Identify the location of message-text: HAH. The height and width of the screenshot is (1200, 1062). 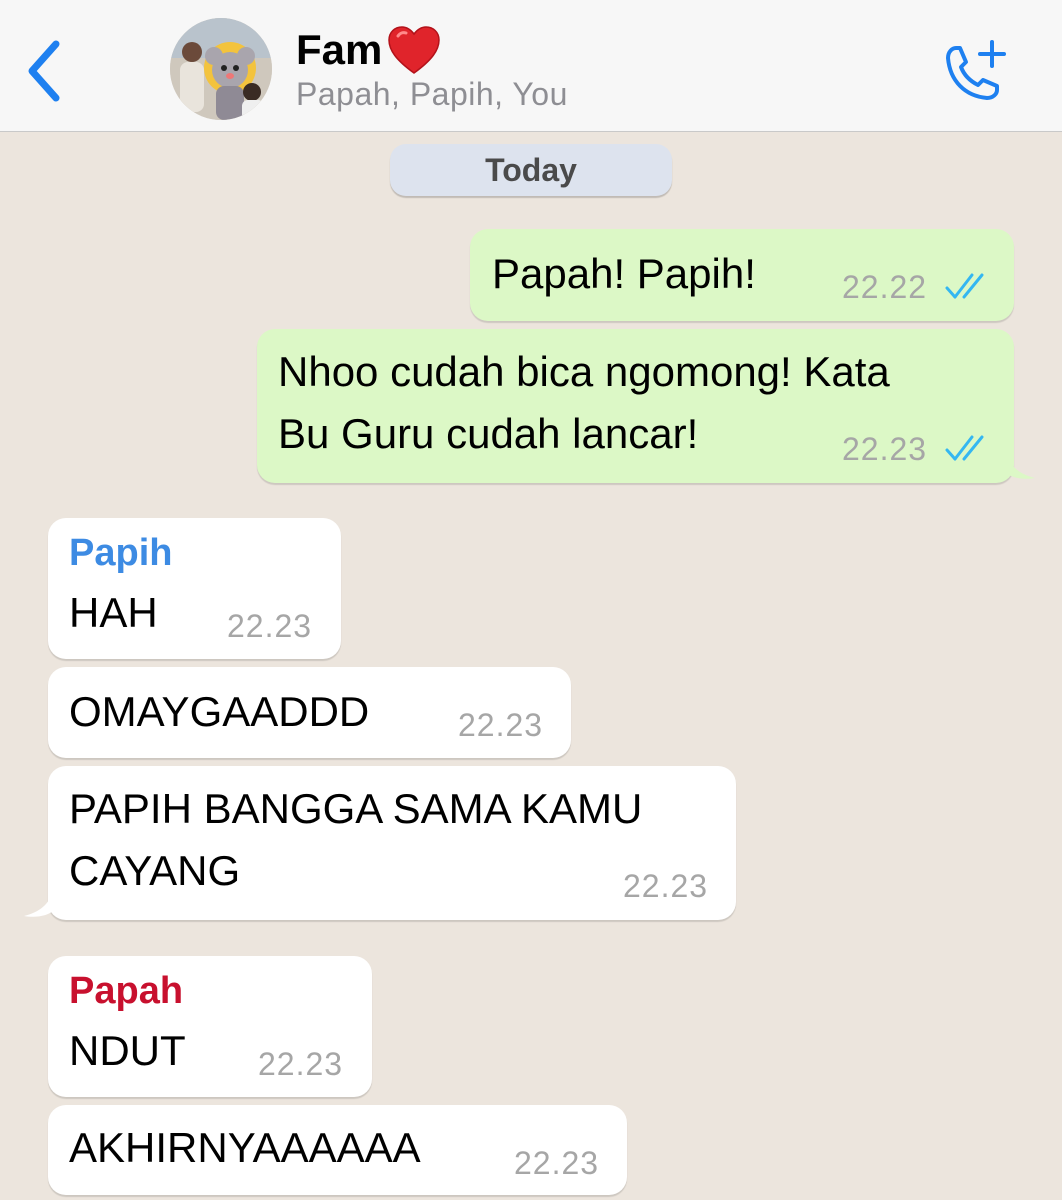
(113, 612).